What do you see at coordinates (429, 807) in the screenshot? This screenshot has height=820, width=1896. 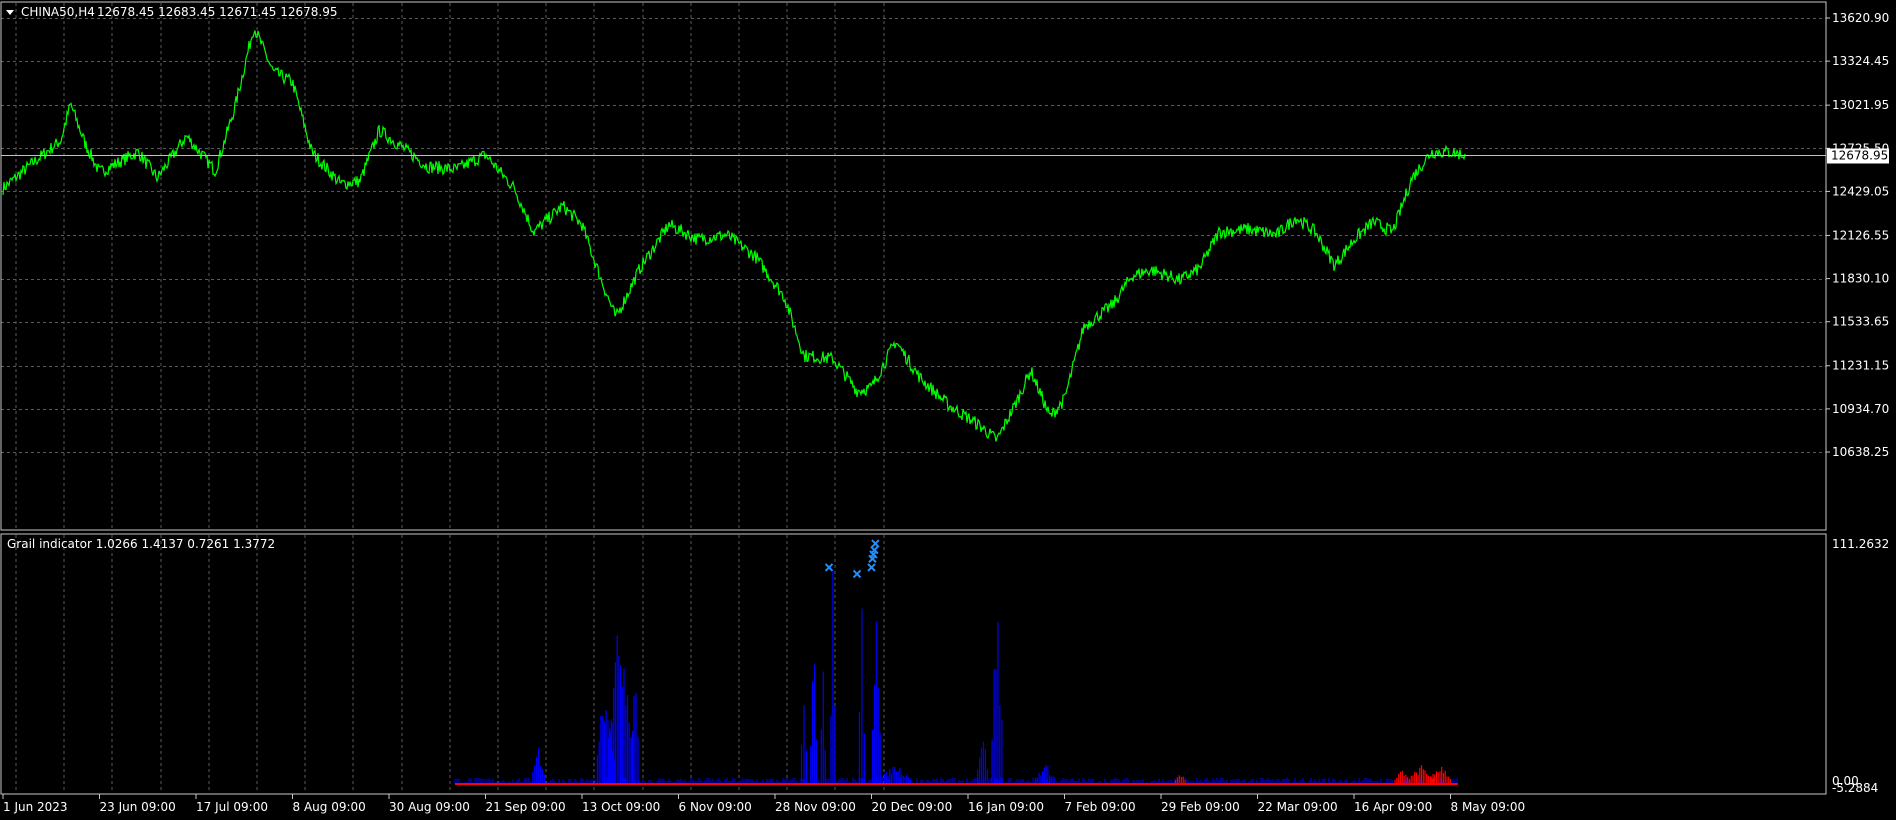 I see `time-tick-label: 30 Aug 09:00` at bounding box center [429, 807].